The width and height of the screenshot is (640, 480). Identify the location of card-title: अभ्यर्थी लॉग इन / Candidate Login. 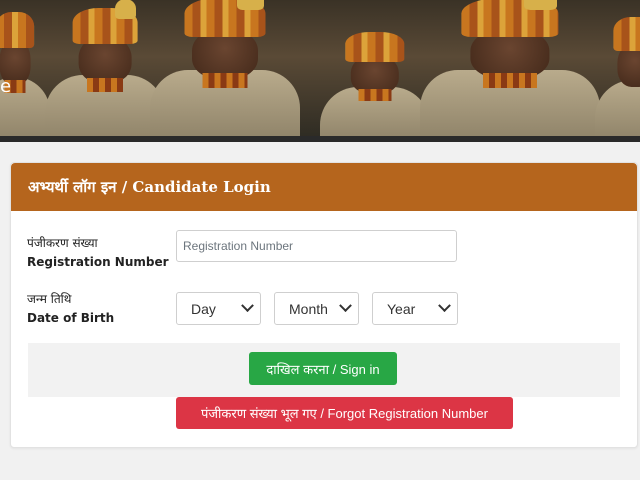
(149, 187).